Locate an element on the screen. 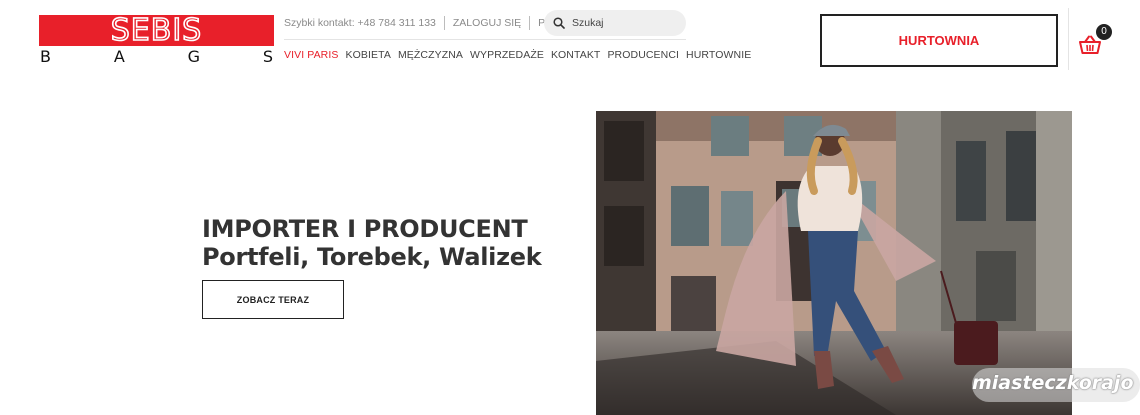  wholesale-button-label: Hurtownia is located at coordinates (939, 40).